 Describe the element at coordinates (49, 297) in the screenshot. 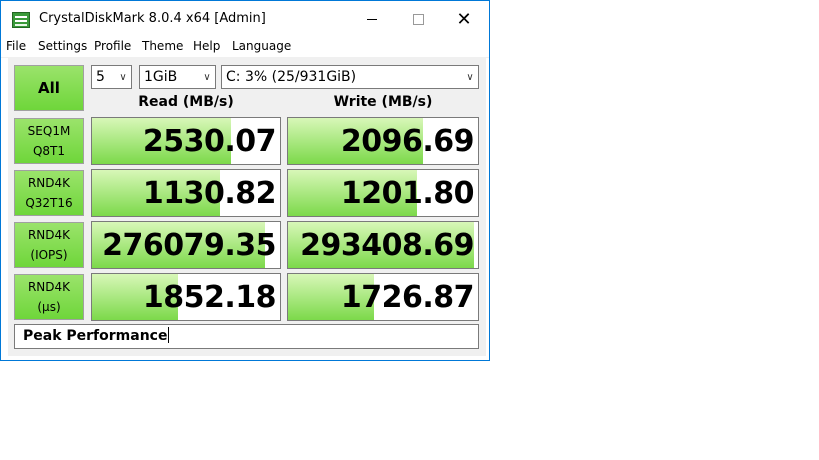

I see `test-button-rnd4k-latency: RND4K (µs)` at that location.